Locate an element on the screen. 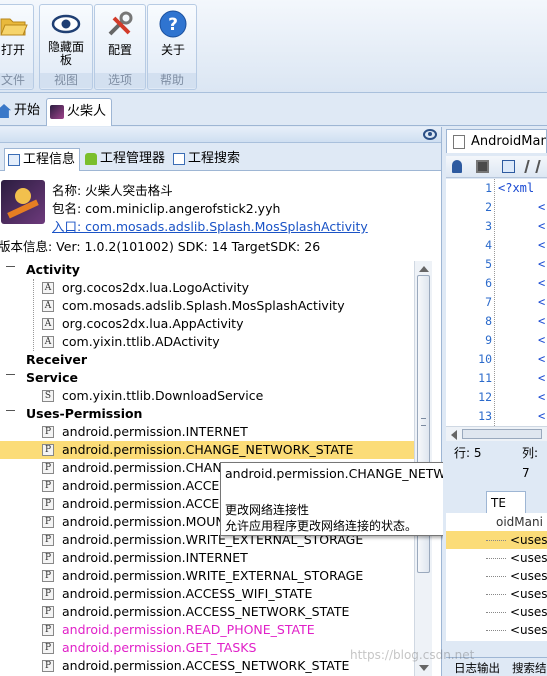  tab-project-label: 火柴人 is located at coordinates (87, 111).